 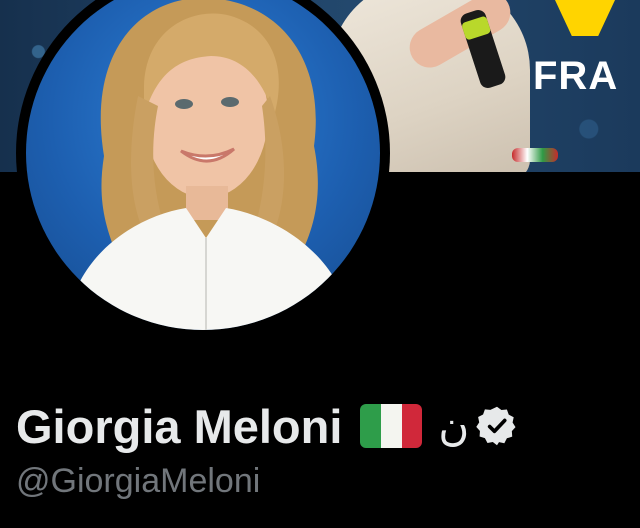 I want to click on verified-badge-icon, so click(x=497, y=426).